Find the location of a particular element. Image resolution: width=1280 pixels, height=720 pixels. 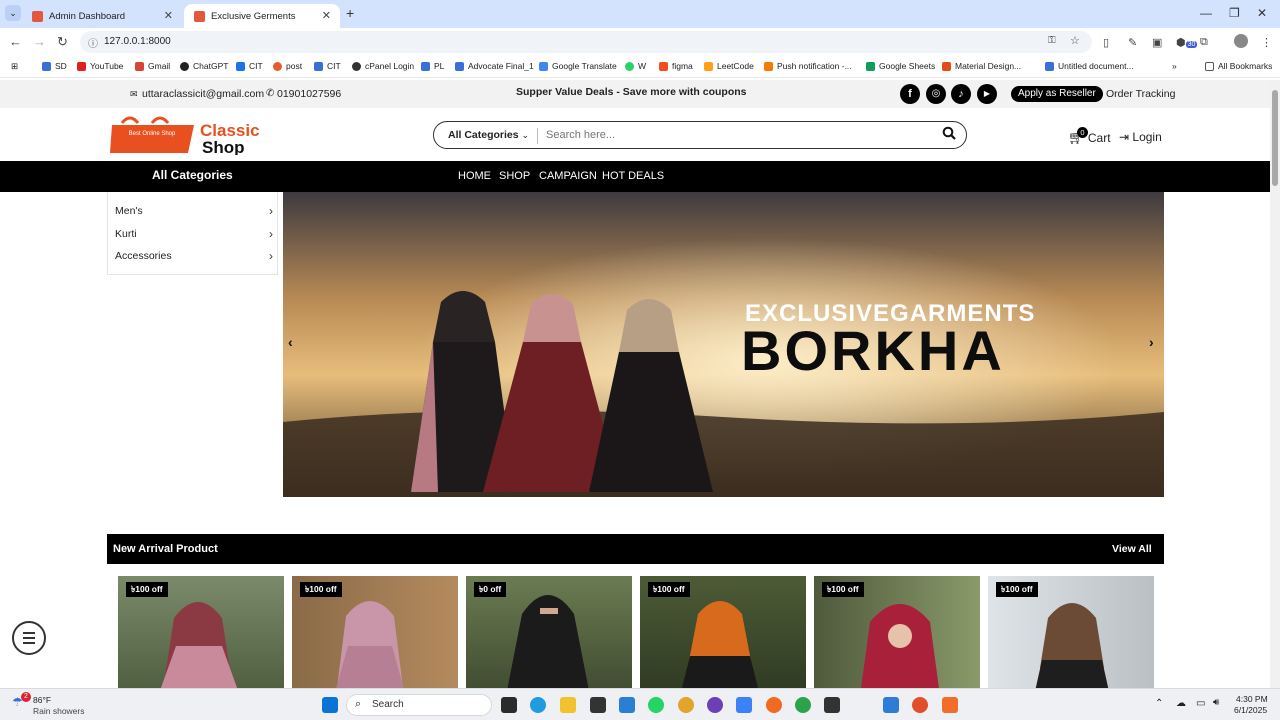

minimize-icon: — is located at coordinates (1206, 13).